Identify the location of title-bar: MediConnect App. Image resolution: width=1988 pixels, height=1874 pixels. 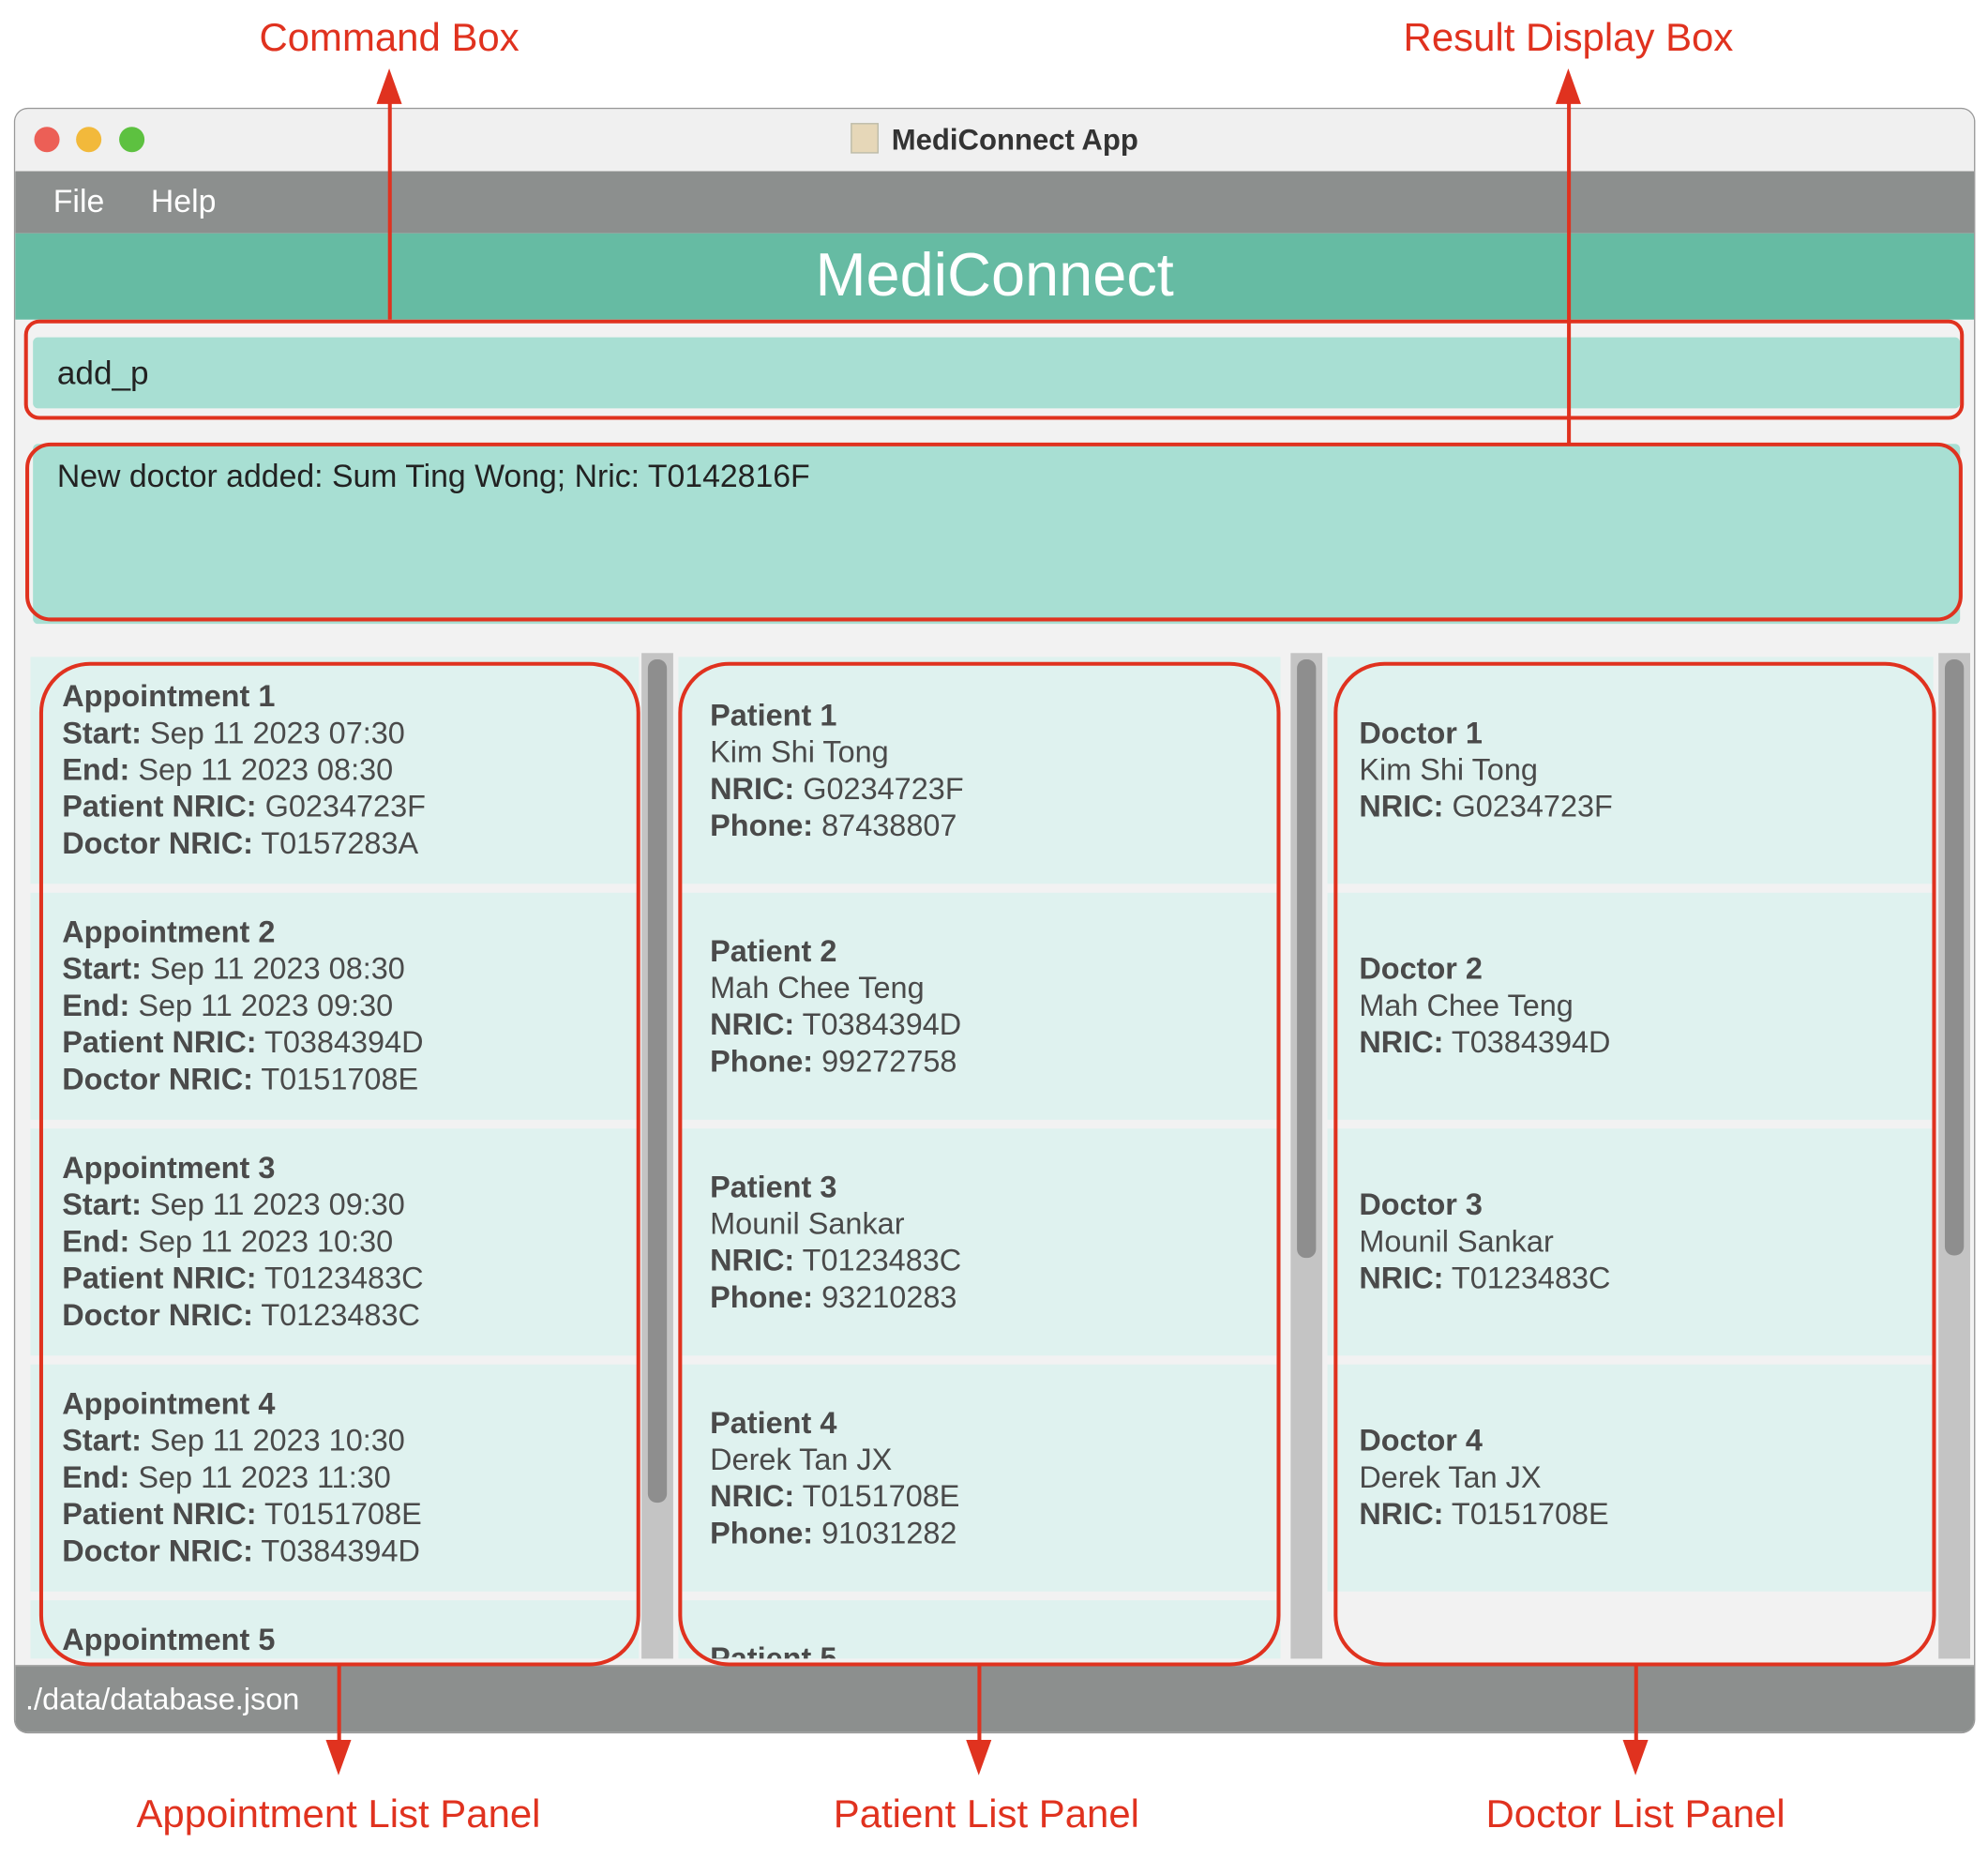
(995, 141).